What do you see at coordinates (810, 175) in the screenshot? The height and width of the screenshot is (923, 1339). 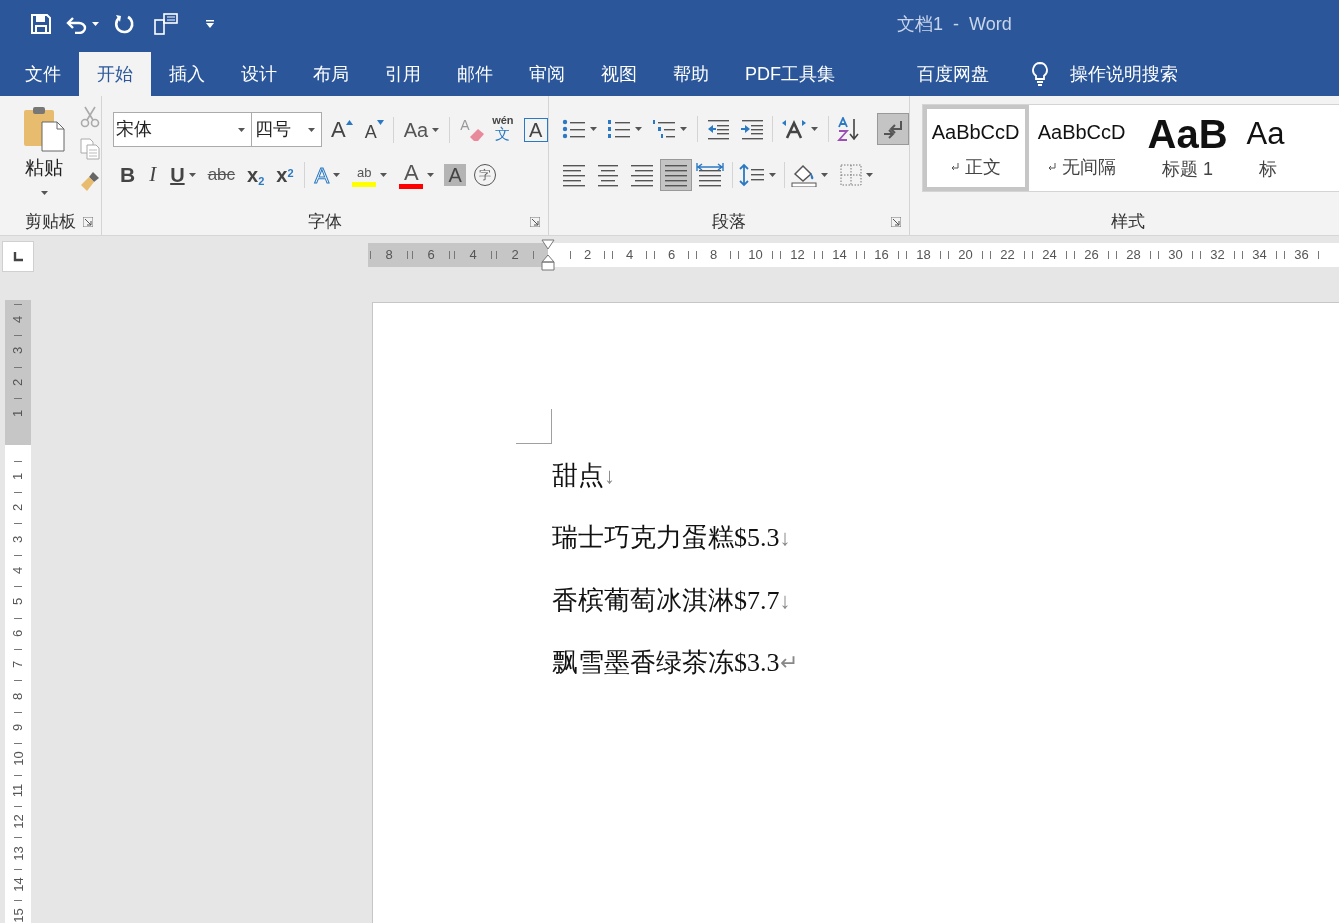 I see `shading-button` at bounding box center [810, 175].